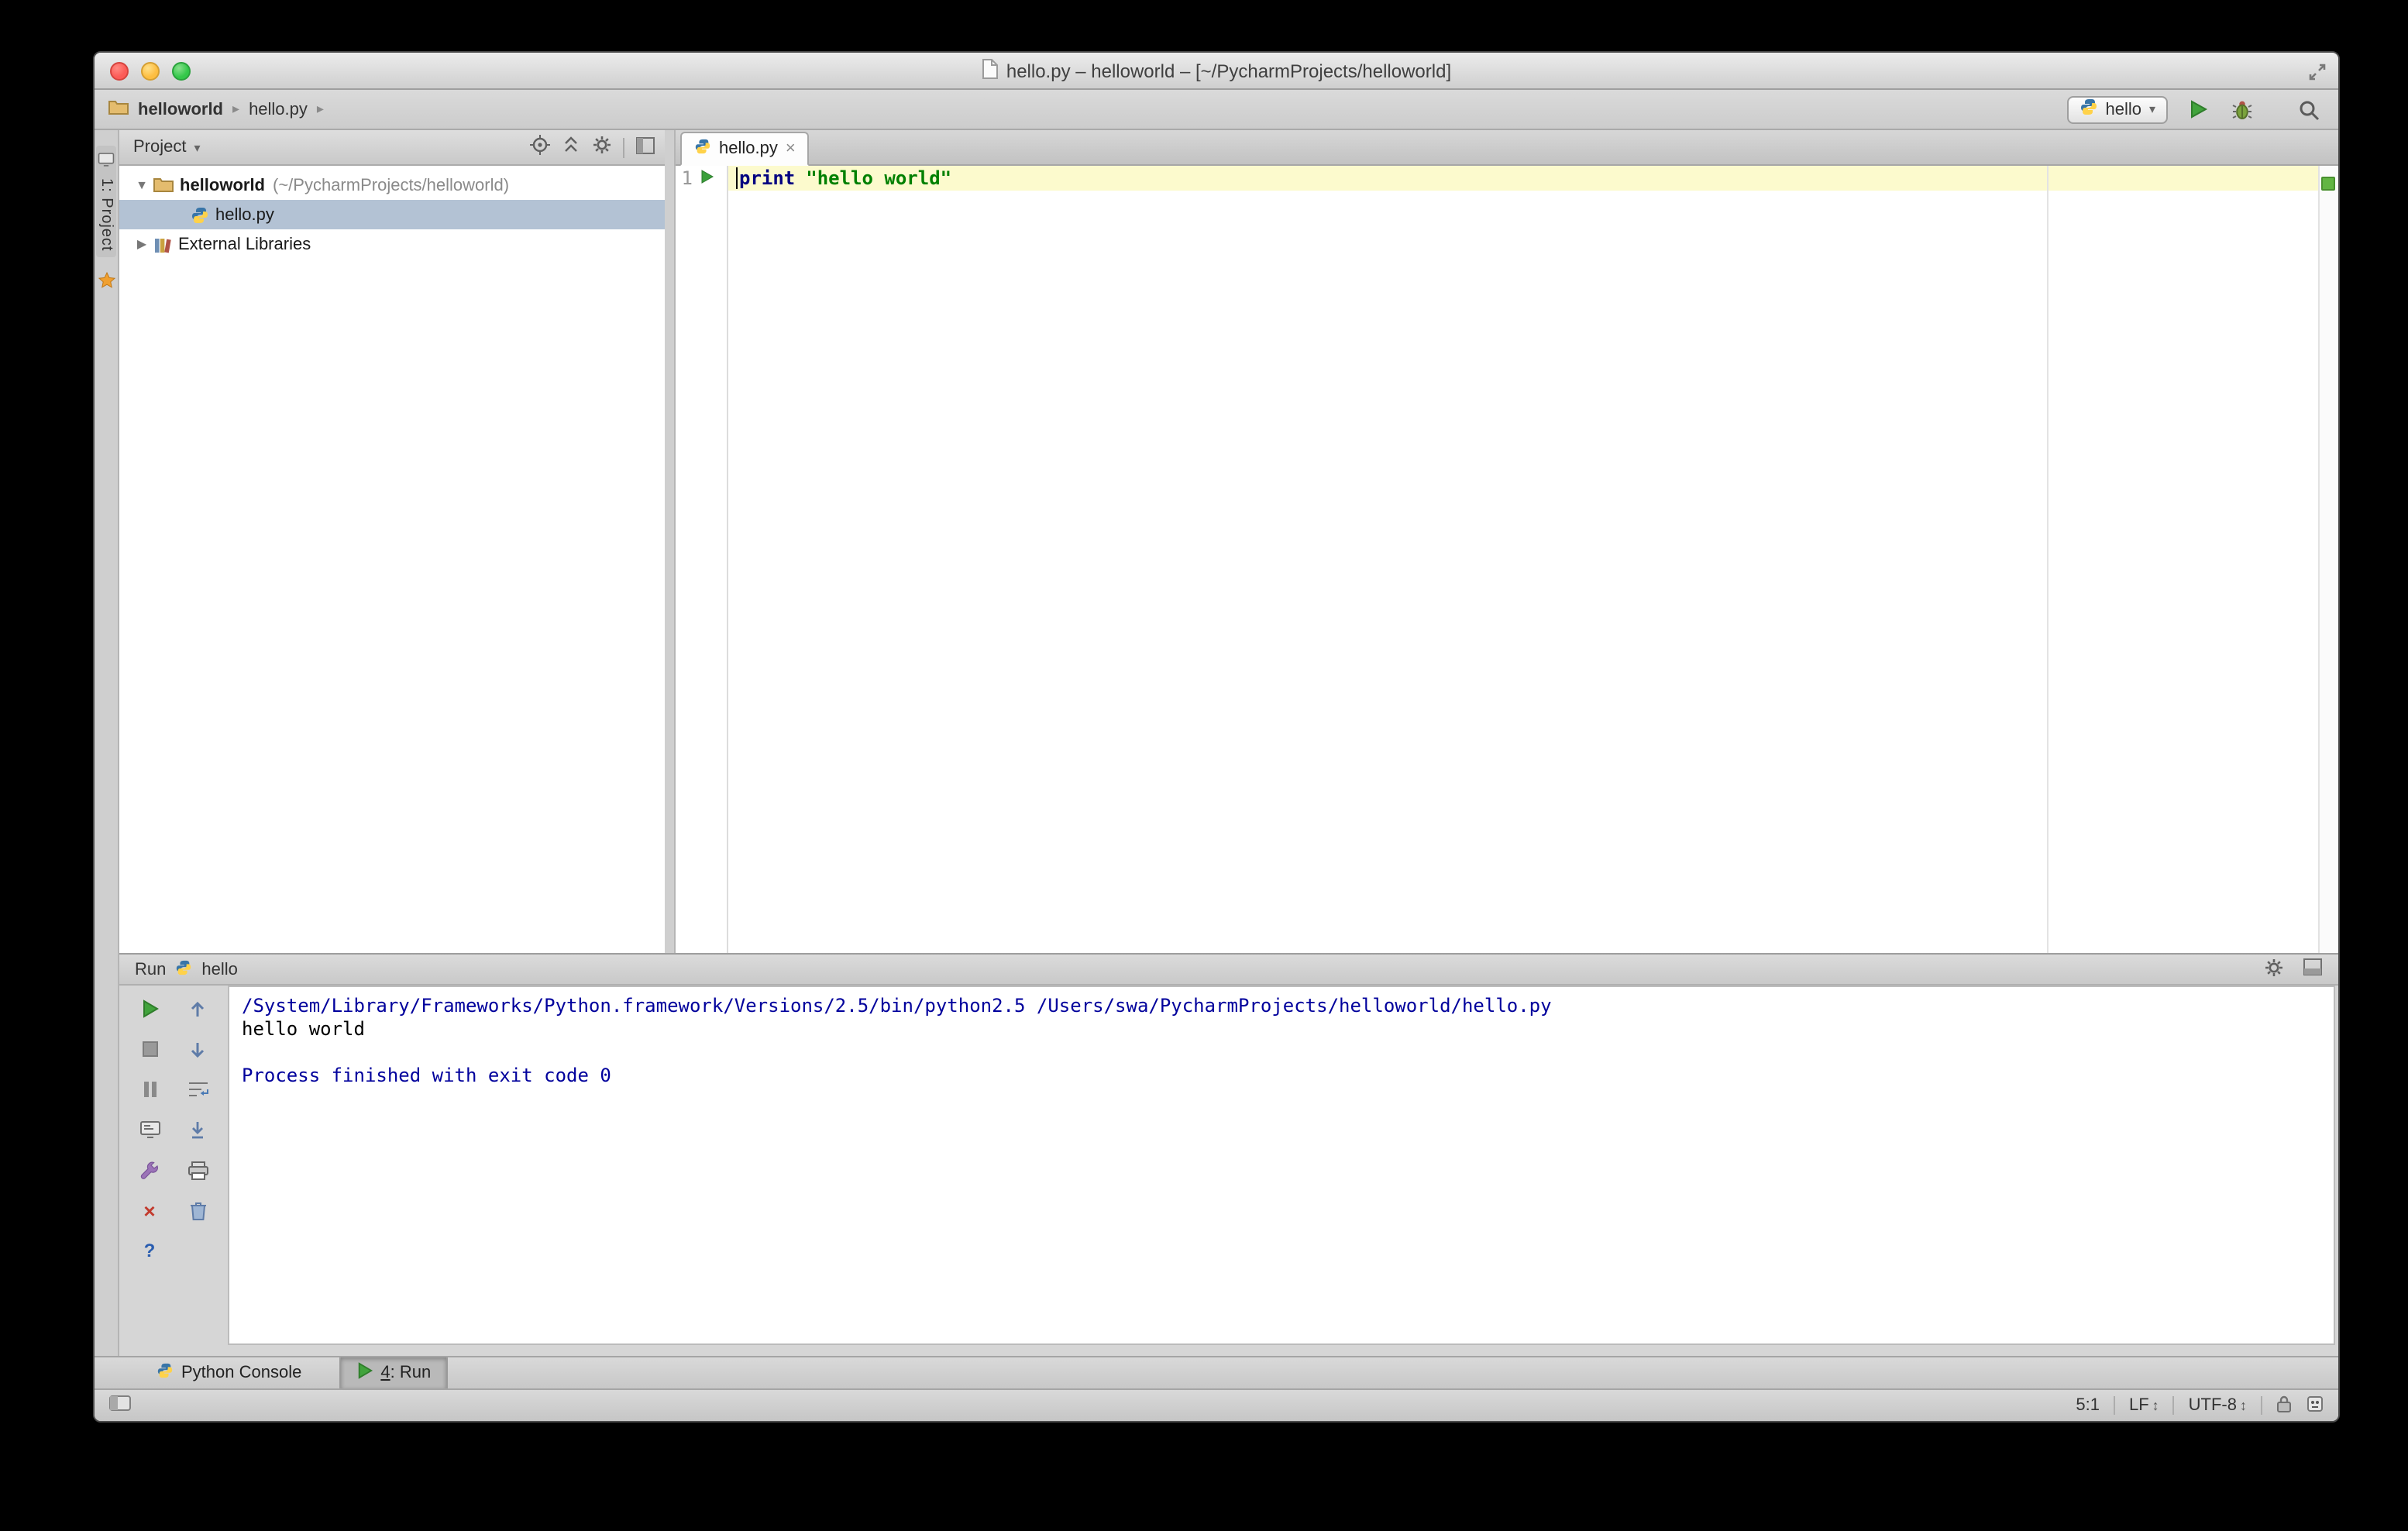 The width and height of the screenshot is (2408, 1531). What do you see at coordinates (197, 1129) in the screenshot?
I see `scroll-to-end-button` at bounding box center [197, 1129].